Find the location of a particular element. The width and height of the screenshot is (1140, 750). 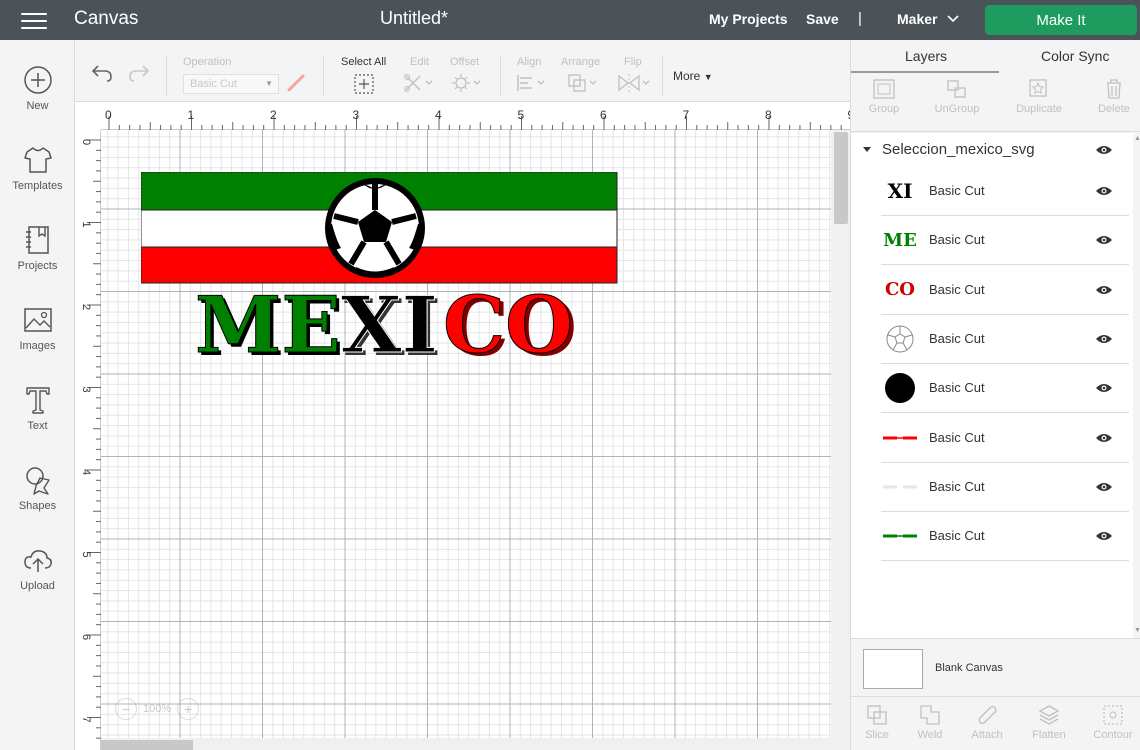

operation-select: Basic Cut ▼ is located at coordinates (231, 84).